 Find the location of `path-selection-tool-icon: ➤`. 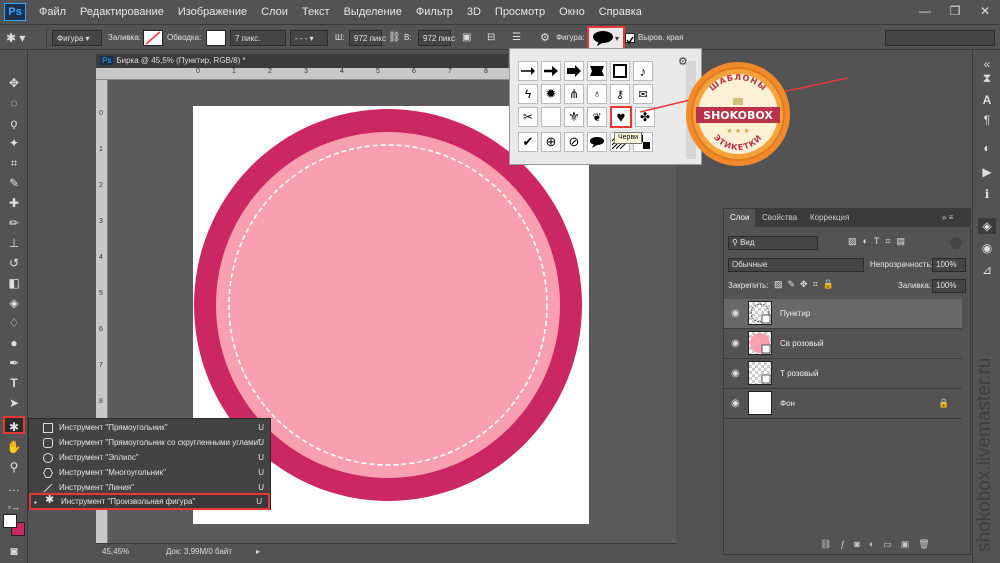

path-selection-tool-icon: ➤ is located at coordinates (14, 403).